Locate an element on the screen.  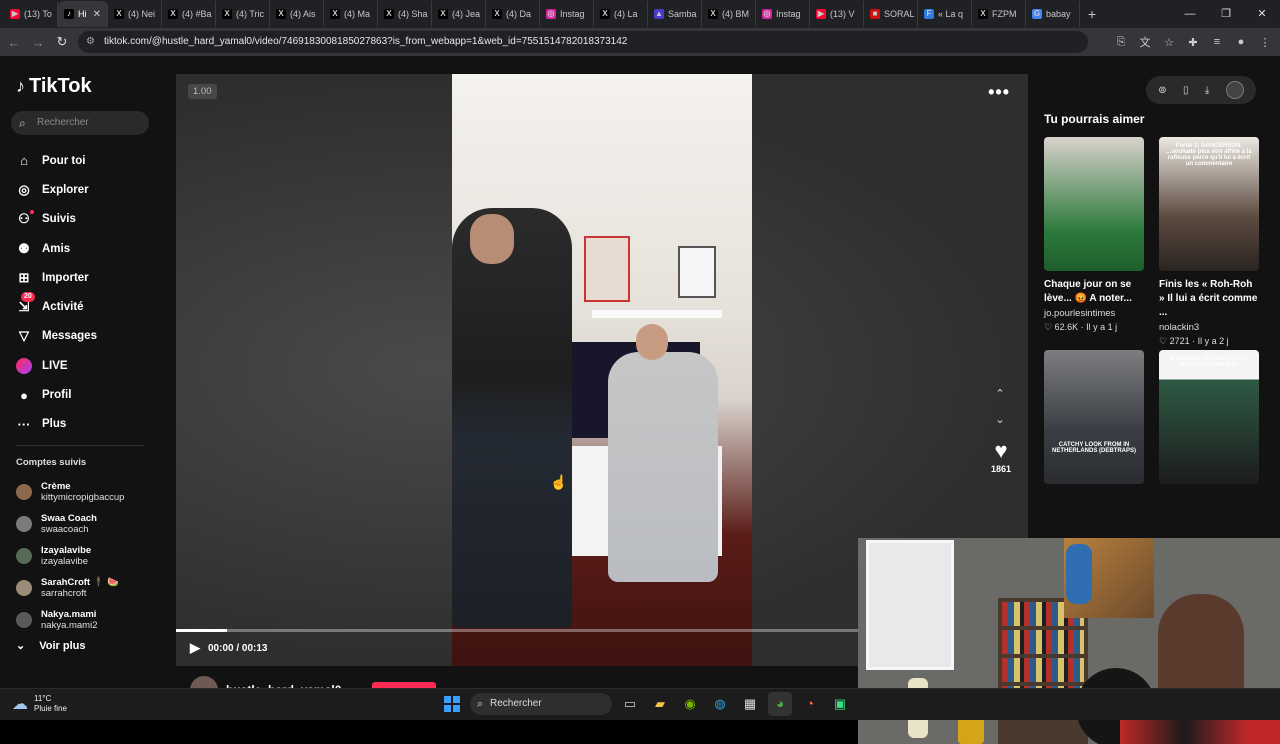
user-avatar is located at coordinates (1234, 90).